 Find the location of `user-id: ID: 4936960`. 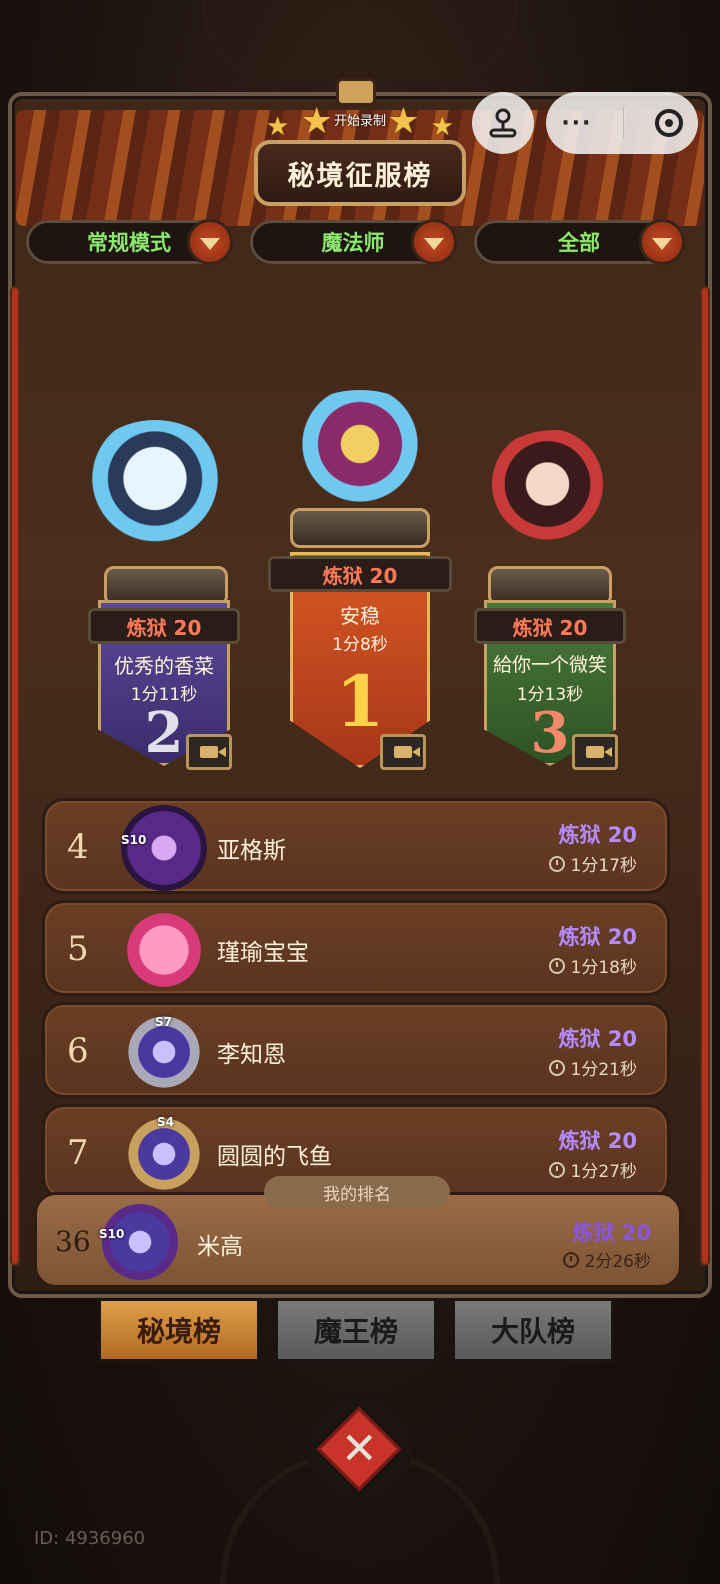

user-id: ID: 4936960 is located at coordinates (90, 1538).